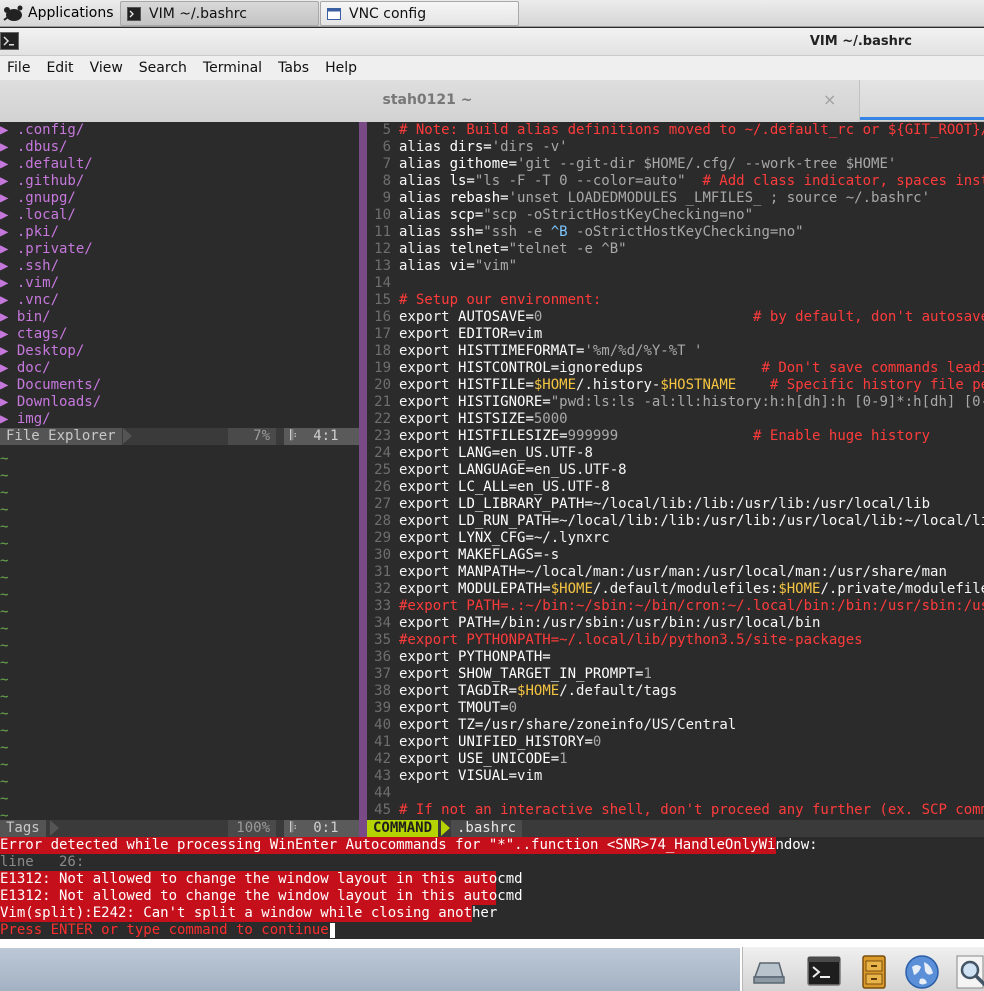  What do you see at coordinates (46, 164) in the screenshot?
I see `explorer-item: ▶ .default/` at bounding box center [46, 164].